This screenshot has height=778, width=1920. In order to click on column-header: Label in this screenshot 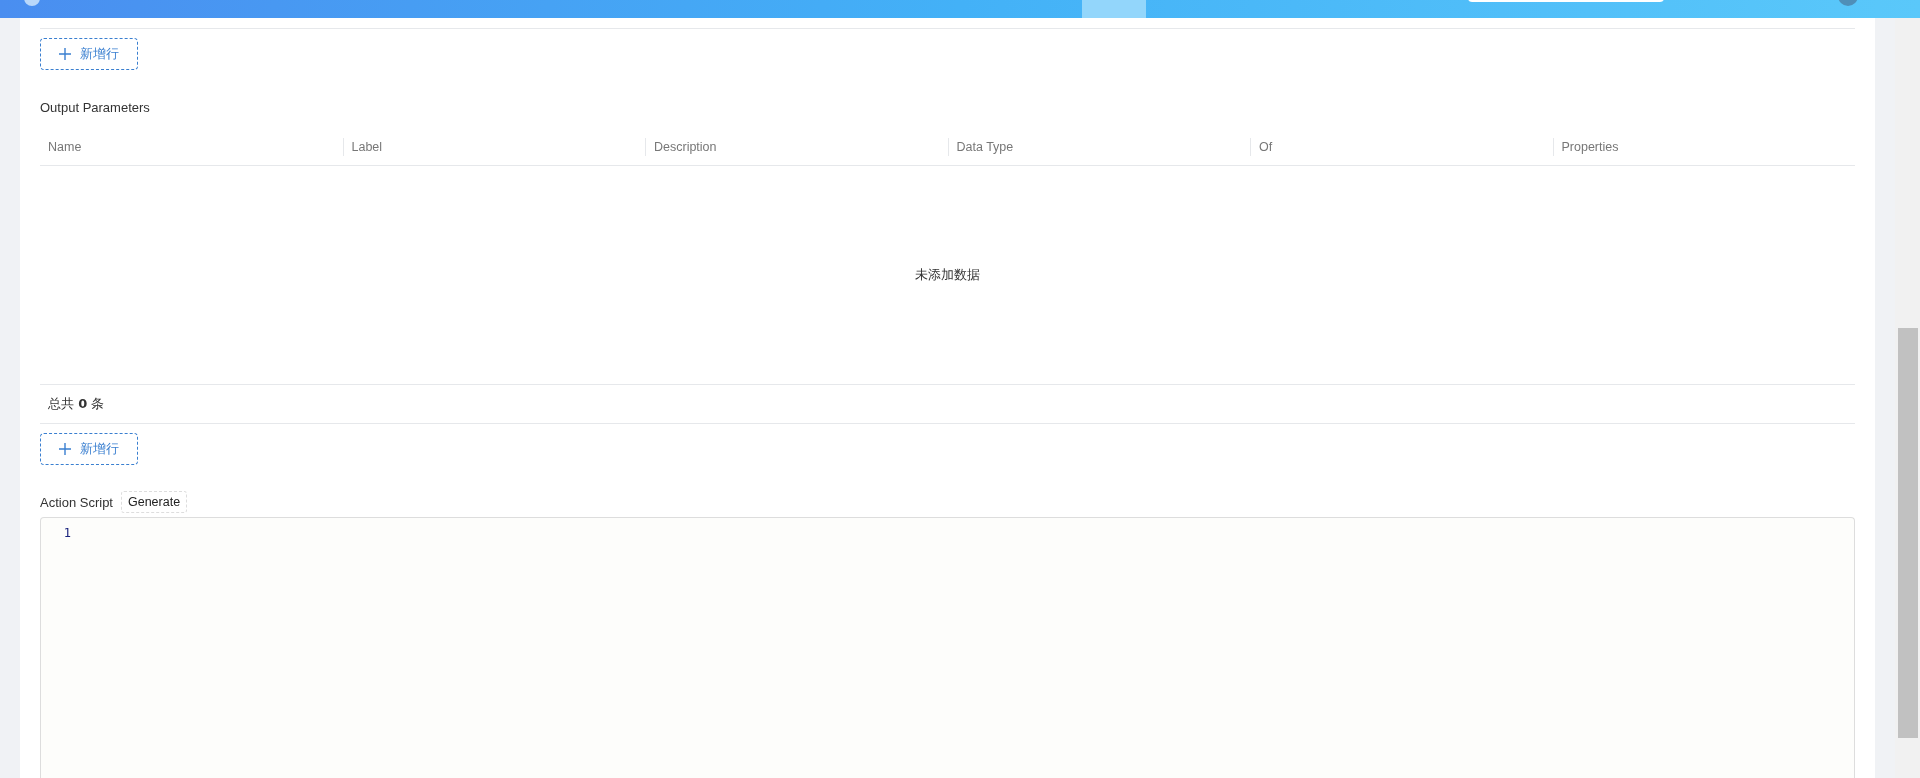, I will do `click(493, 147)`.